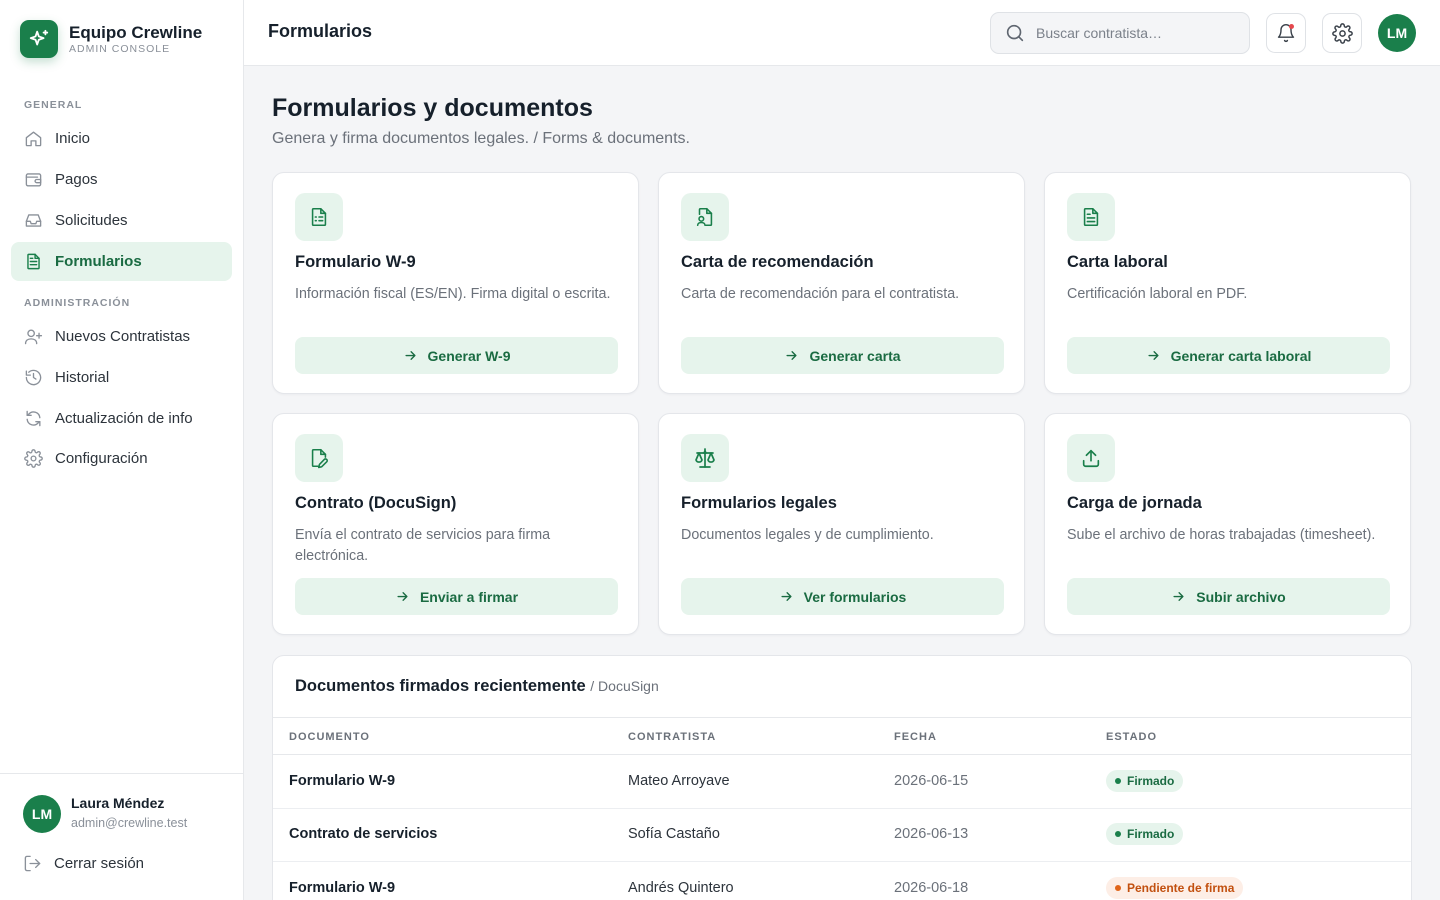 The image size is (1440, 900). What do you see at coordinates (1291, 26) in the screenshot?
I see `notification-dot` at bounding box center [1291, 26].